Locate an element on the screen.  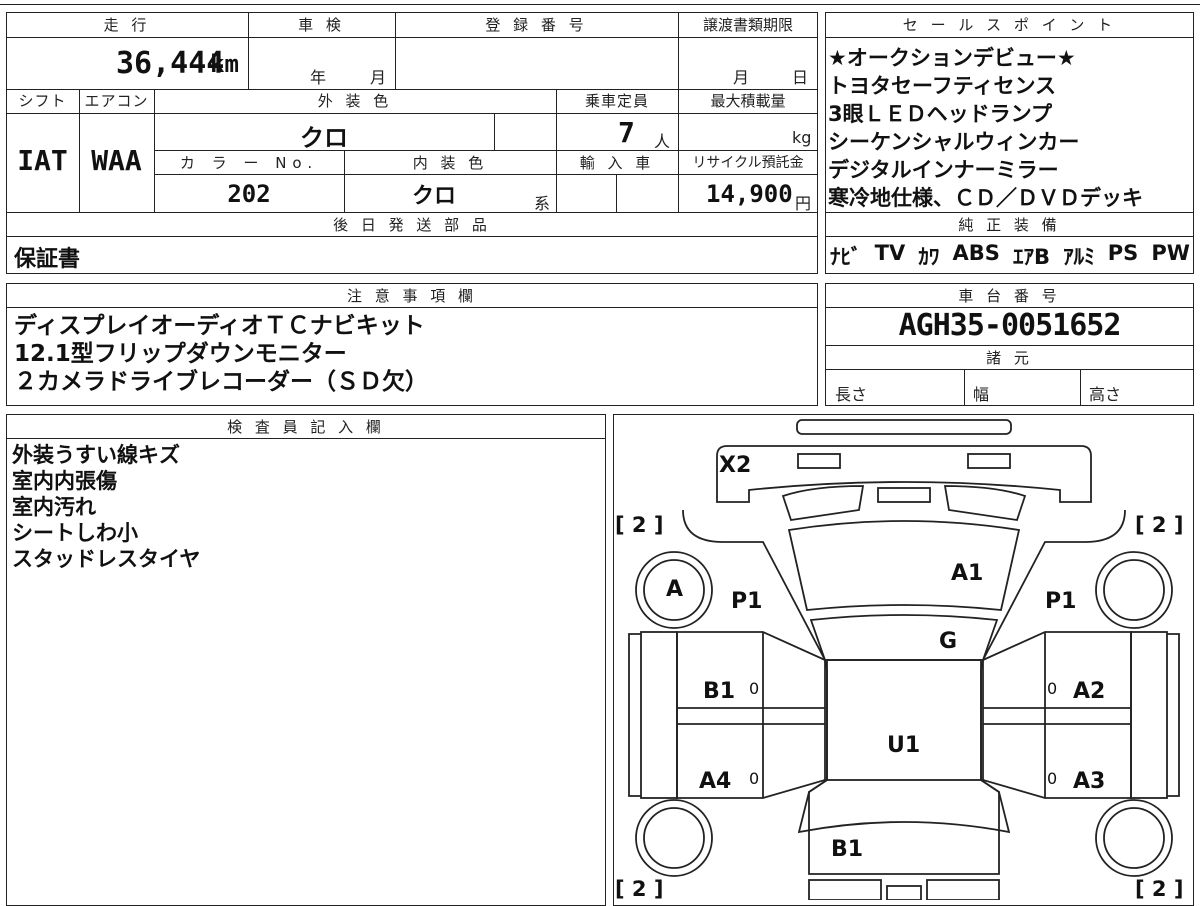
rear-bumper-left-shape is located at coordinates (845, 889).